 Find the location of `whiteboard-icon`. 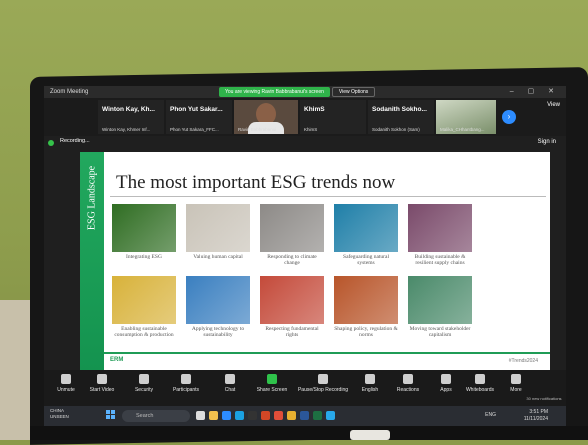

whiteboard-icon is located at coordinates (480, 379).